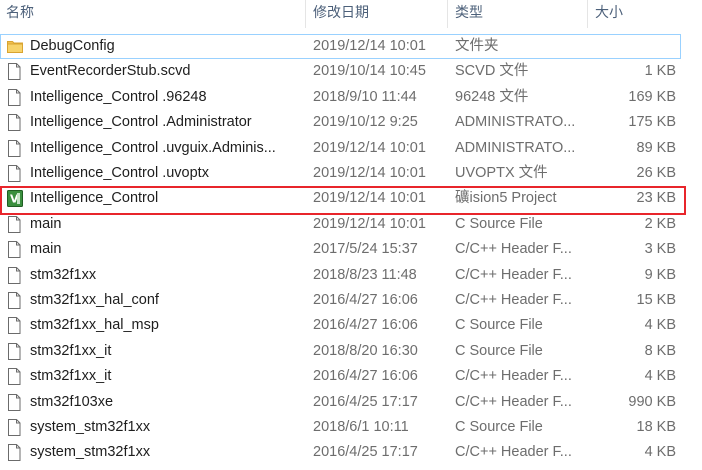 The height and width of the screenshot is (470, 702). I want to click on file-size: 23 KB, so click(656, 198).